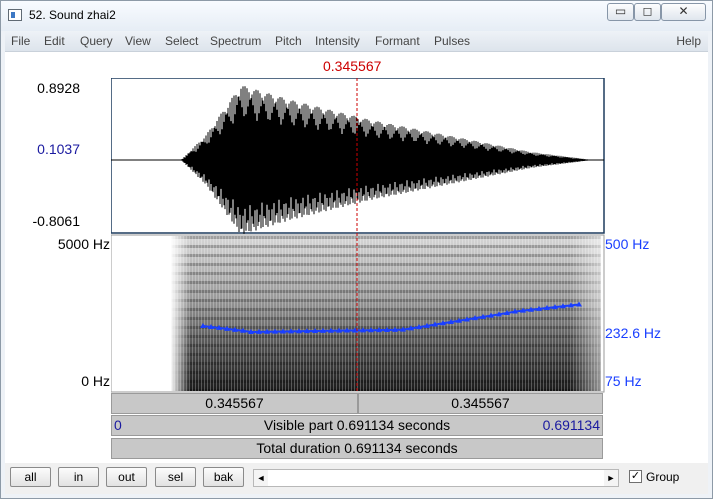 The width and height of the screenshot is (713, 499). I want to click on close-button: ✕, so click(683, 12).